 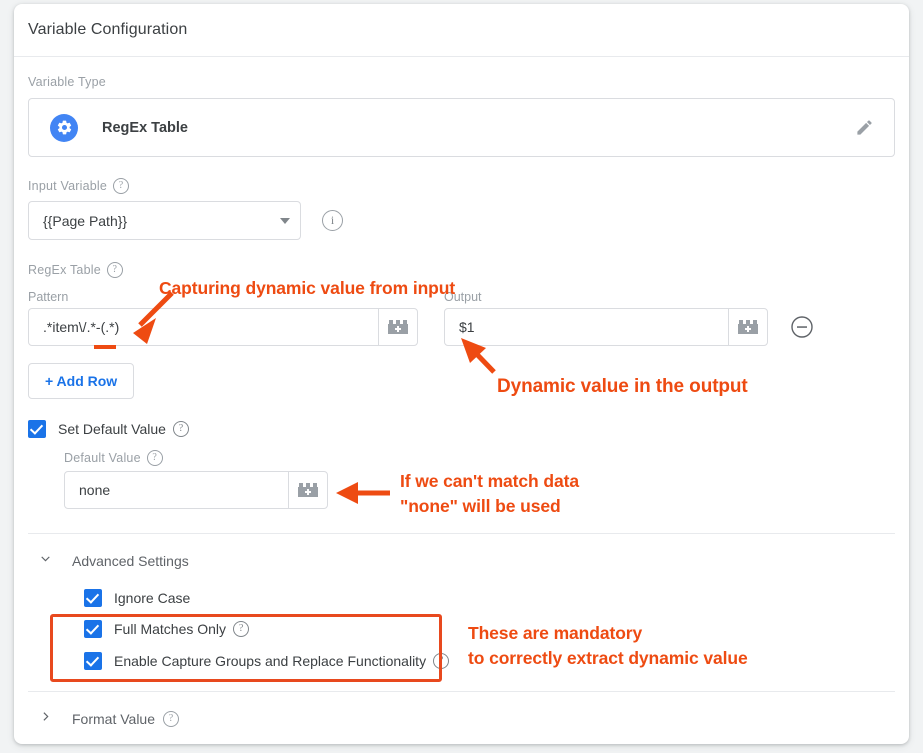 I want to click on default-value-label-text: Default Value, so click(x=102, y=458).